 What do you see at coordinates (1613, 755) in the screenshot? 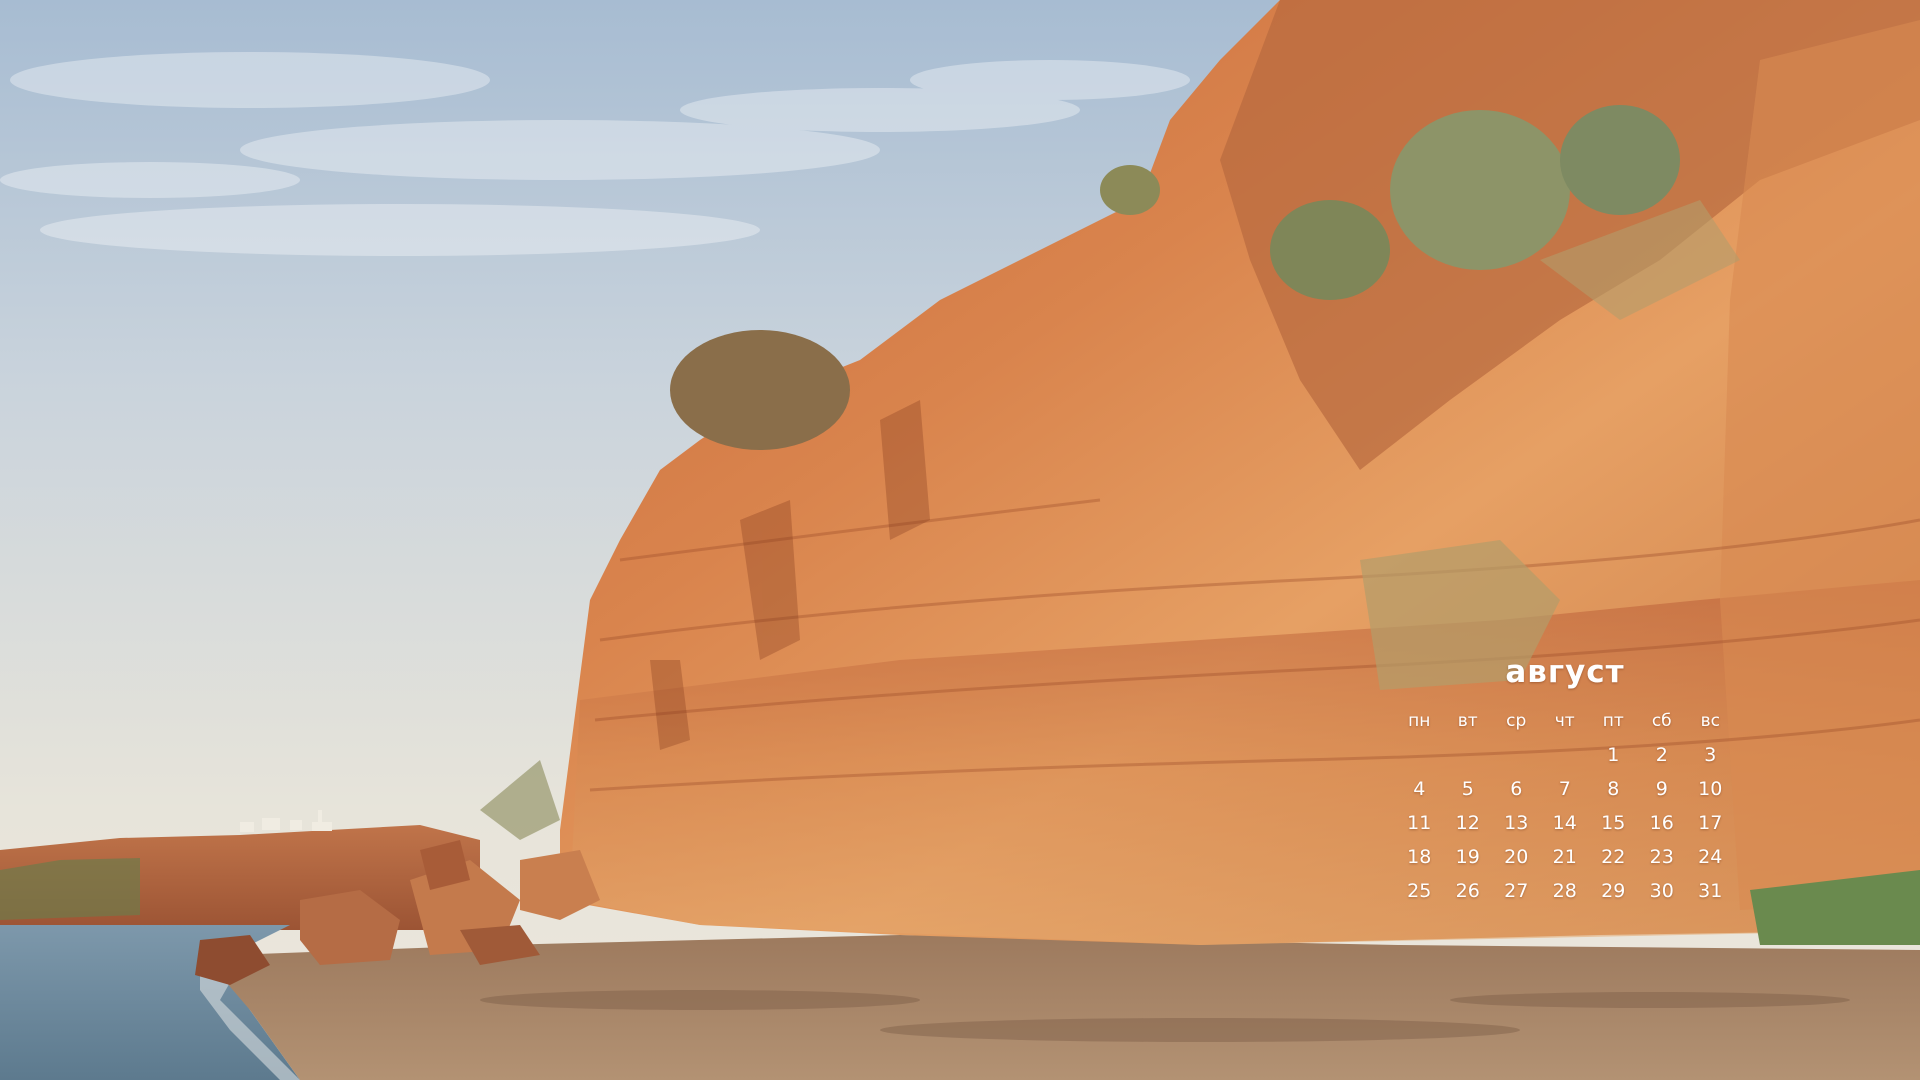
I see `calendar-day: 1` at bounding box center [1613, 755].